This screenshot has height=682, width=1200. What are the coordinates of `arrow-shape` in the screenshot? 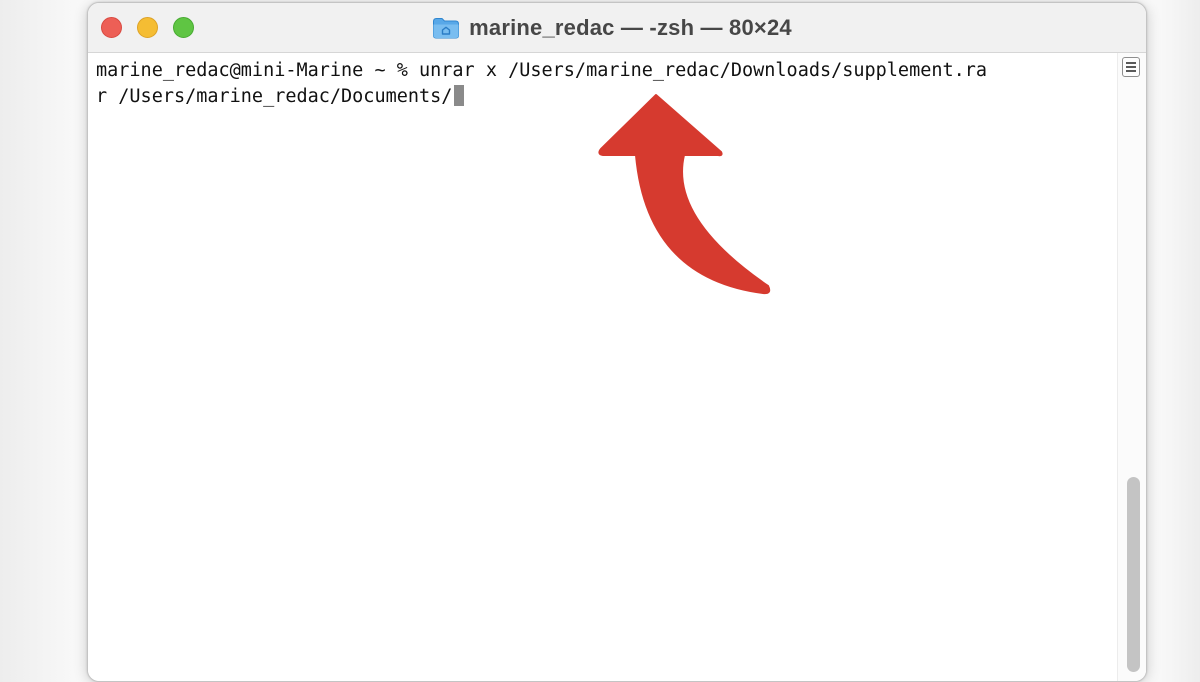 It's located at (684, 194).